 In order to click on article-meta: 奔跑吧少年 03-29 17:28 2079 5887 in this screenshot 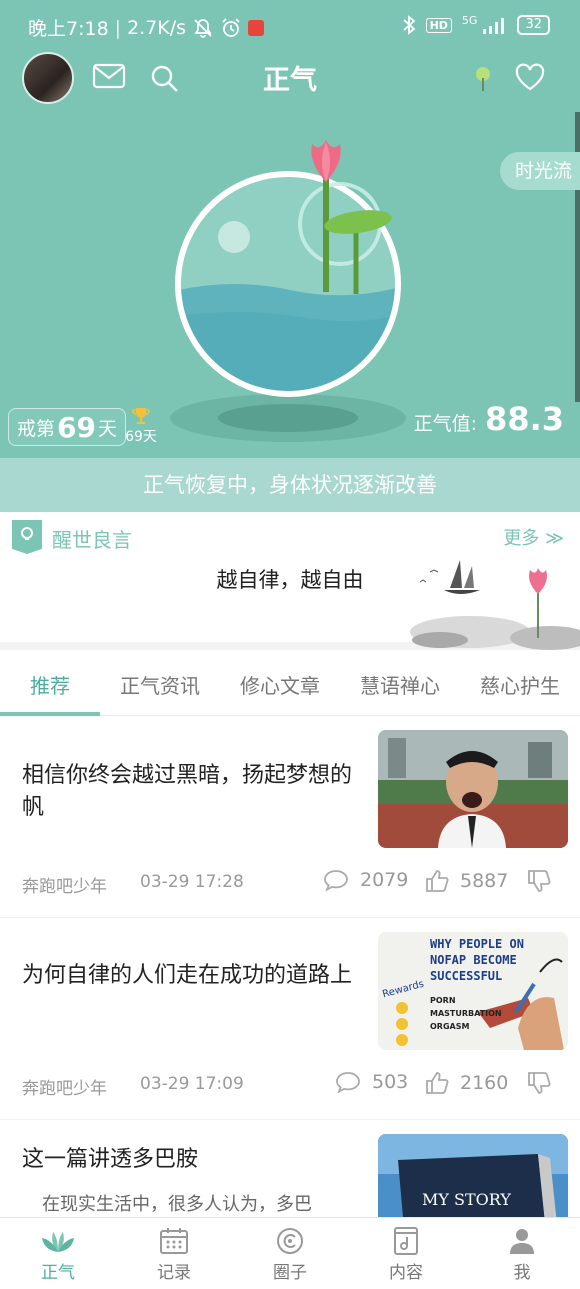, I will do `click(292, 882)`.